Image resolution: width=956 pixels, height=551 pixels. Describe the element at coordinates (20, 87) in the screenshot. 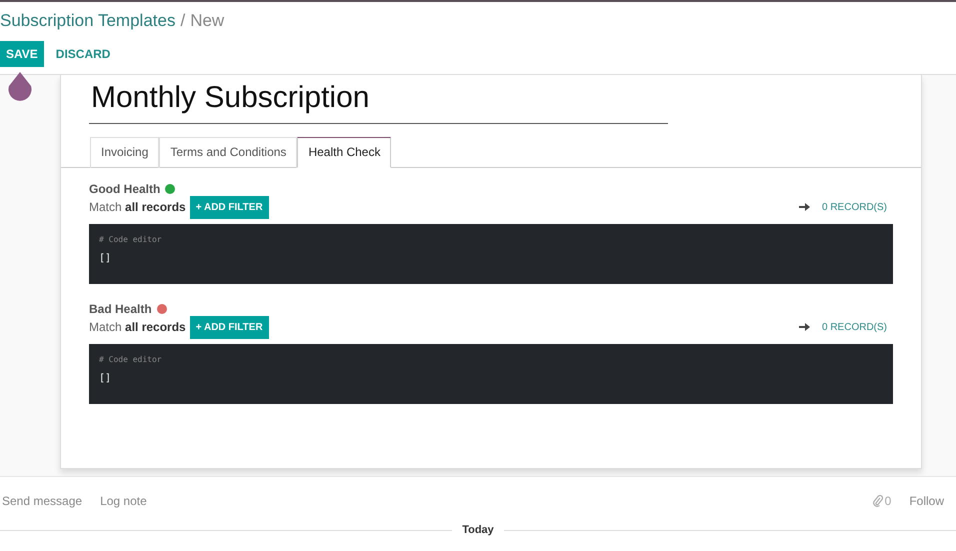

I see `drop-icon` at that location.